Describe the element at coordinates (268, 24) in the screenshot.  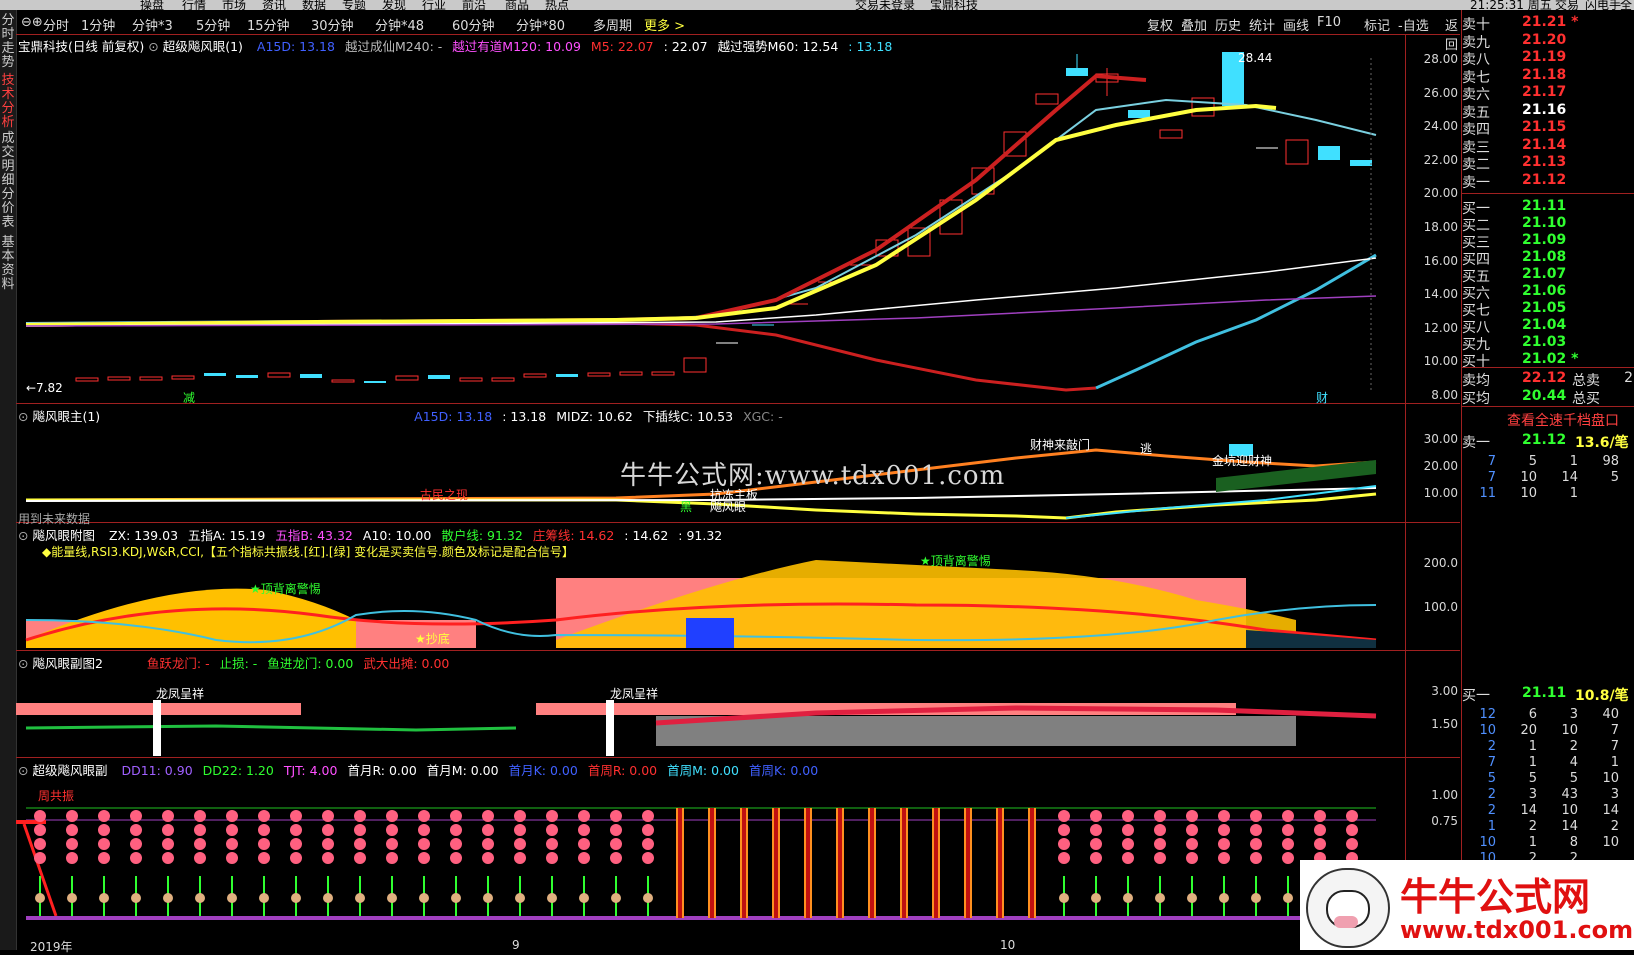
I see `period-button: 15分钟` at that location.